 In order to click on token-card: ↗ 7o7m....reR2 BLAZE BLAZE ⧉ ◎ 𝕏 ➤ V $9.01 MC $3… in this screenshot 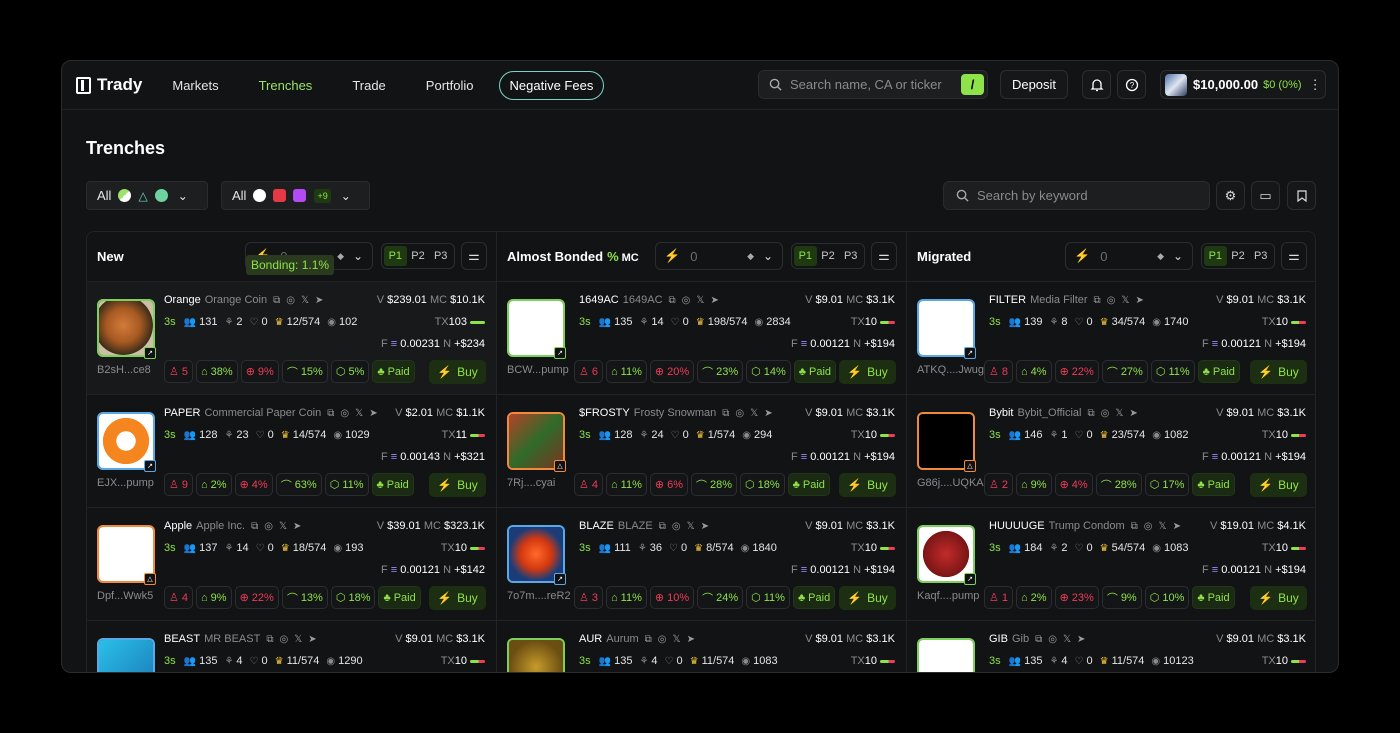, I will do `click(701, 564)`.